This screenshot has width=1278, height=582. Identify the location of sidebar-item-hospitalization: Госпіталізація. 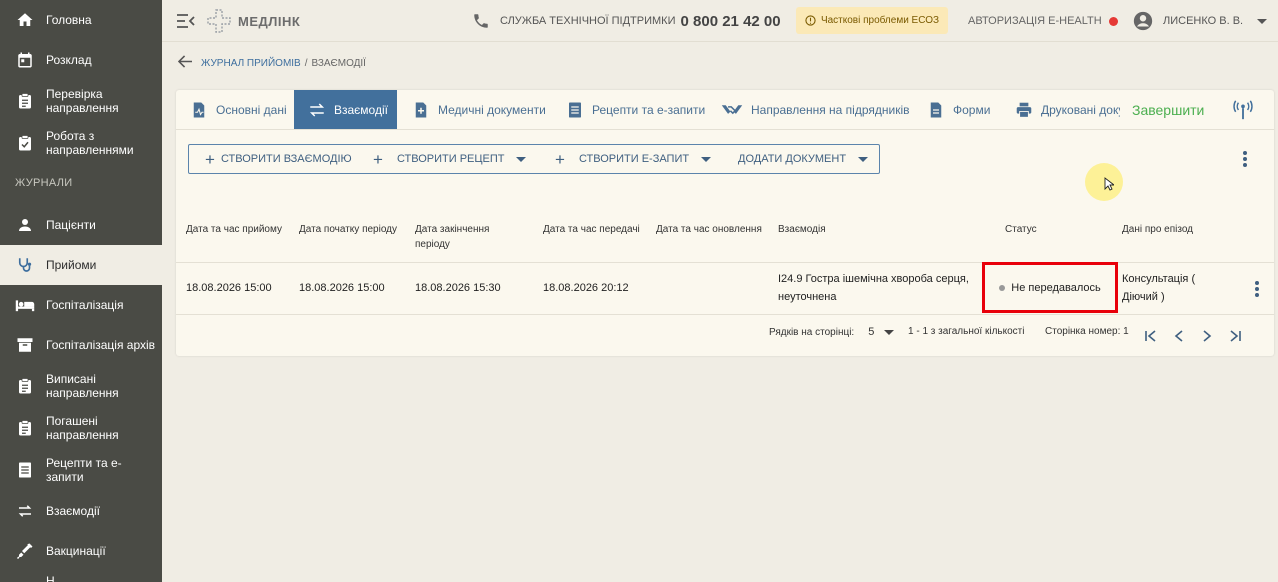
(81, 305).